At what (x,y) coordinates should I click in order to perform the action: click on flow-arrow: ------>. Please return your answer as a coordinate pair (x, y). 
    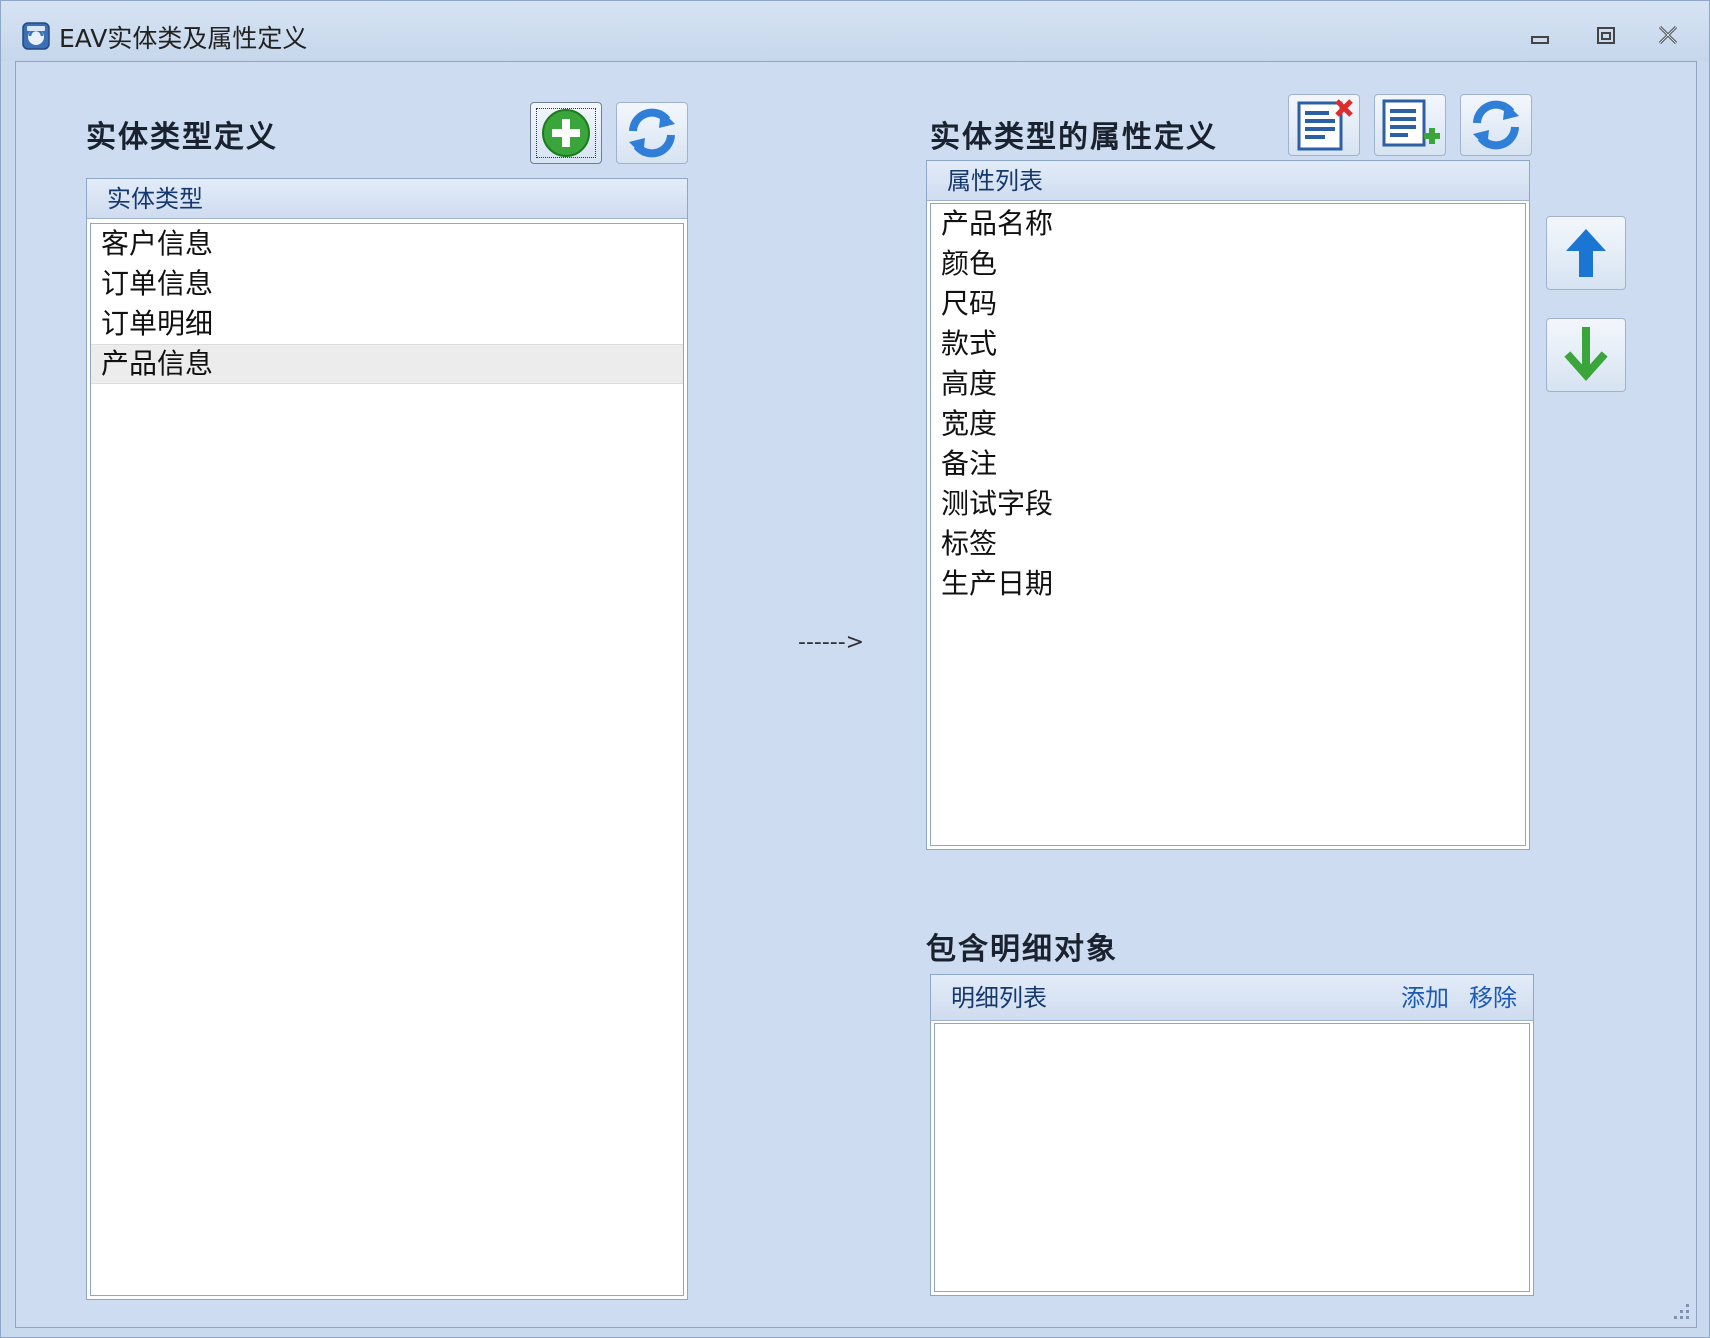
    Looking at the image, I should click on (831, 642).